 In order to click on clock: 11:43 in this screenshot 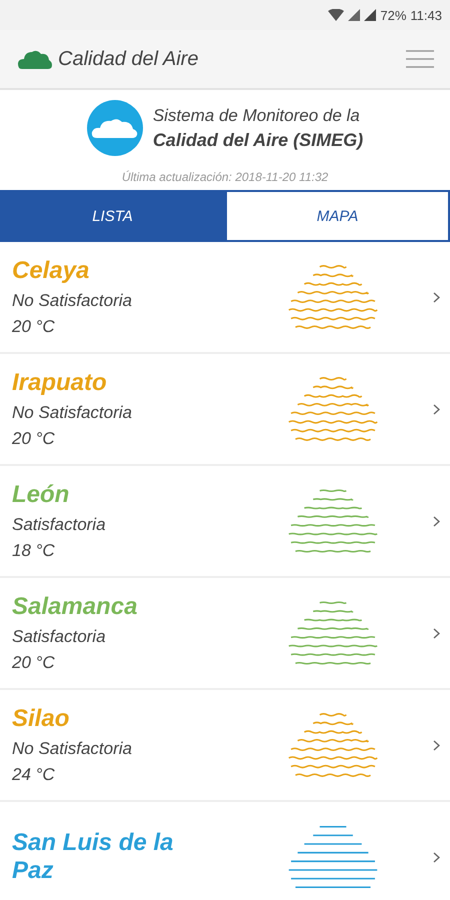, I will do `click(426, 15)`.